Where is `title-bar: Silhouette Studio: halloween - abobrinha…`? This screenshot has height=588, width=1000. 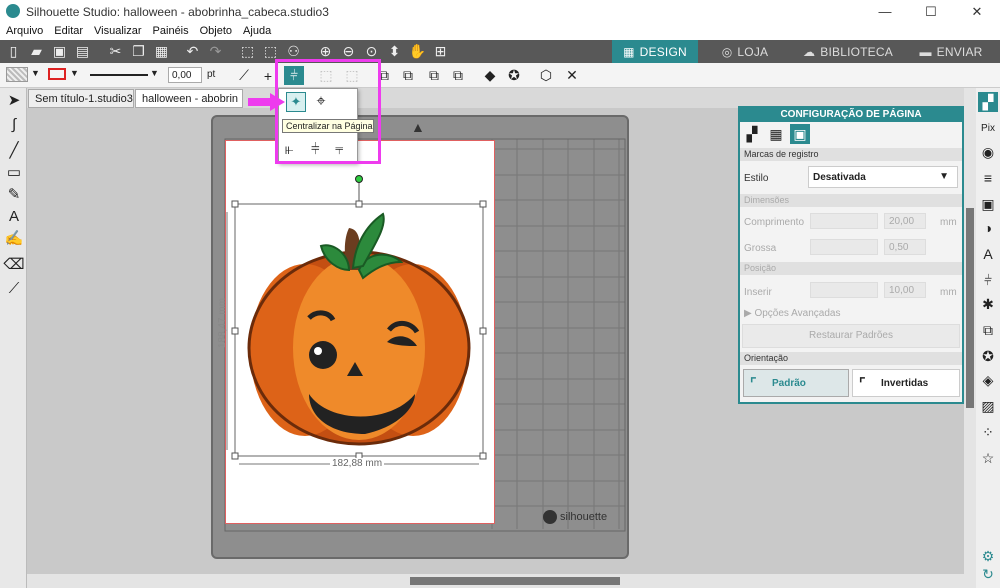 title-bar: Silhouette Studio: halloween - abobrinha… is located at coordinates (500, 11).